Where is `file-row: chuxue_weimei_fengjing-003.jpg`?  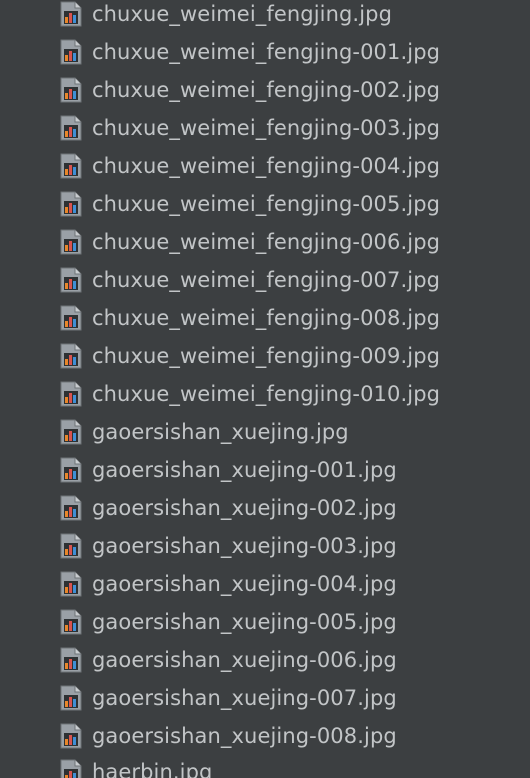
file-row: chuxue_weimei_fengjing-003.jpg is located at coordinates (265, 128).